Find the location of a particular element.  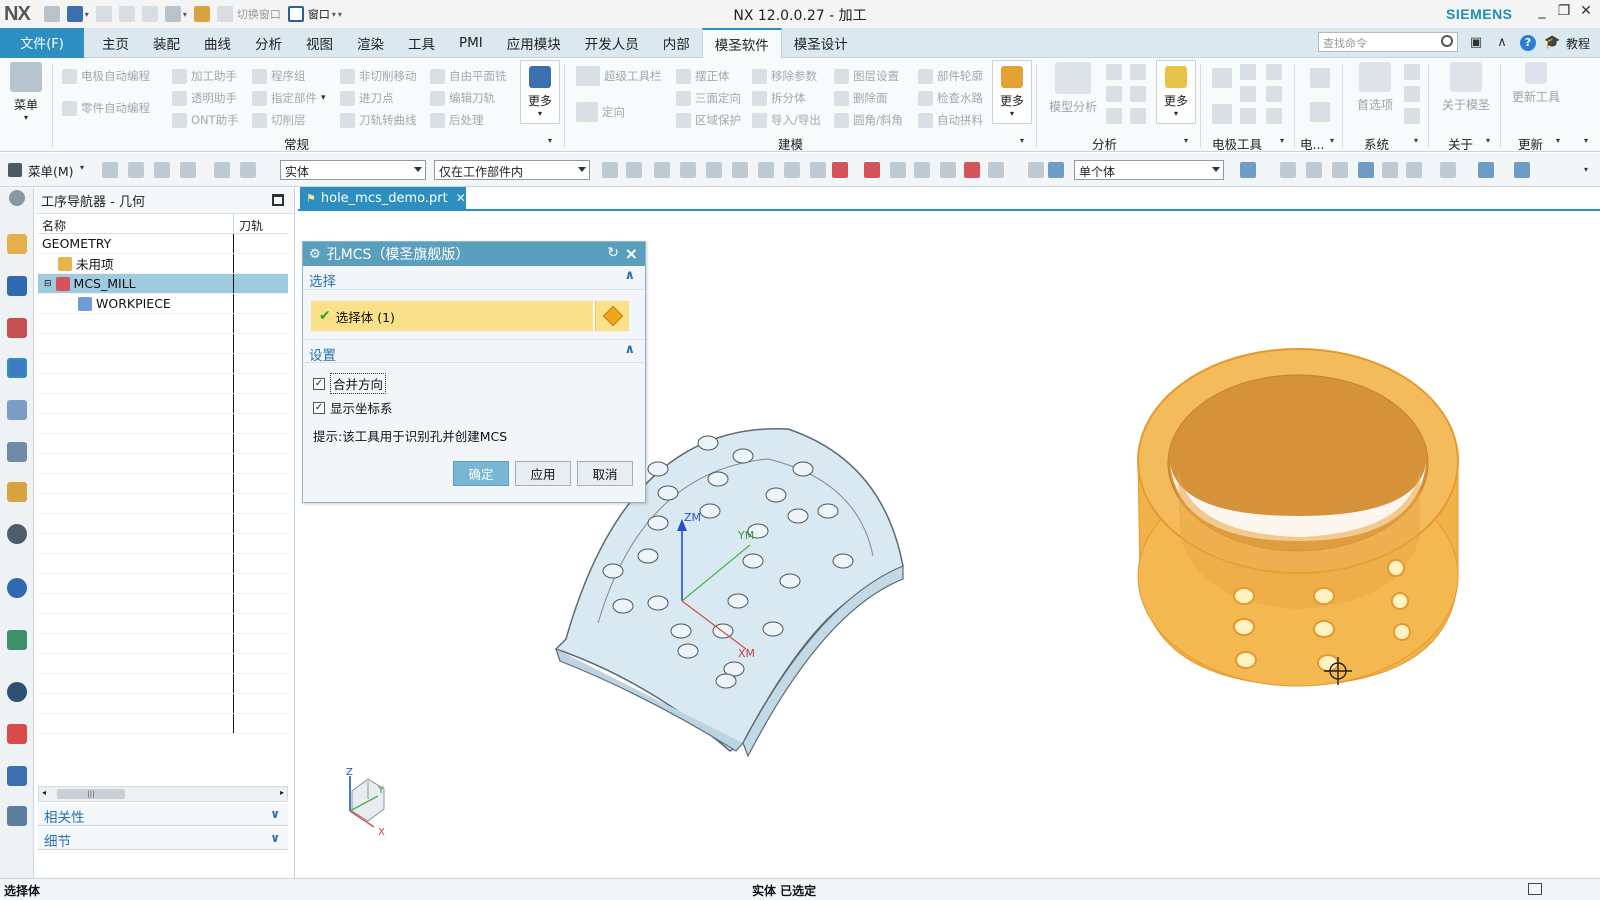

customize-quick-access-icon: ▾ is located at coordinates (340, 14).